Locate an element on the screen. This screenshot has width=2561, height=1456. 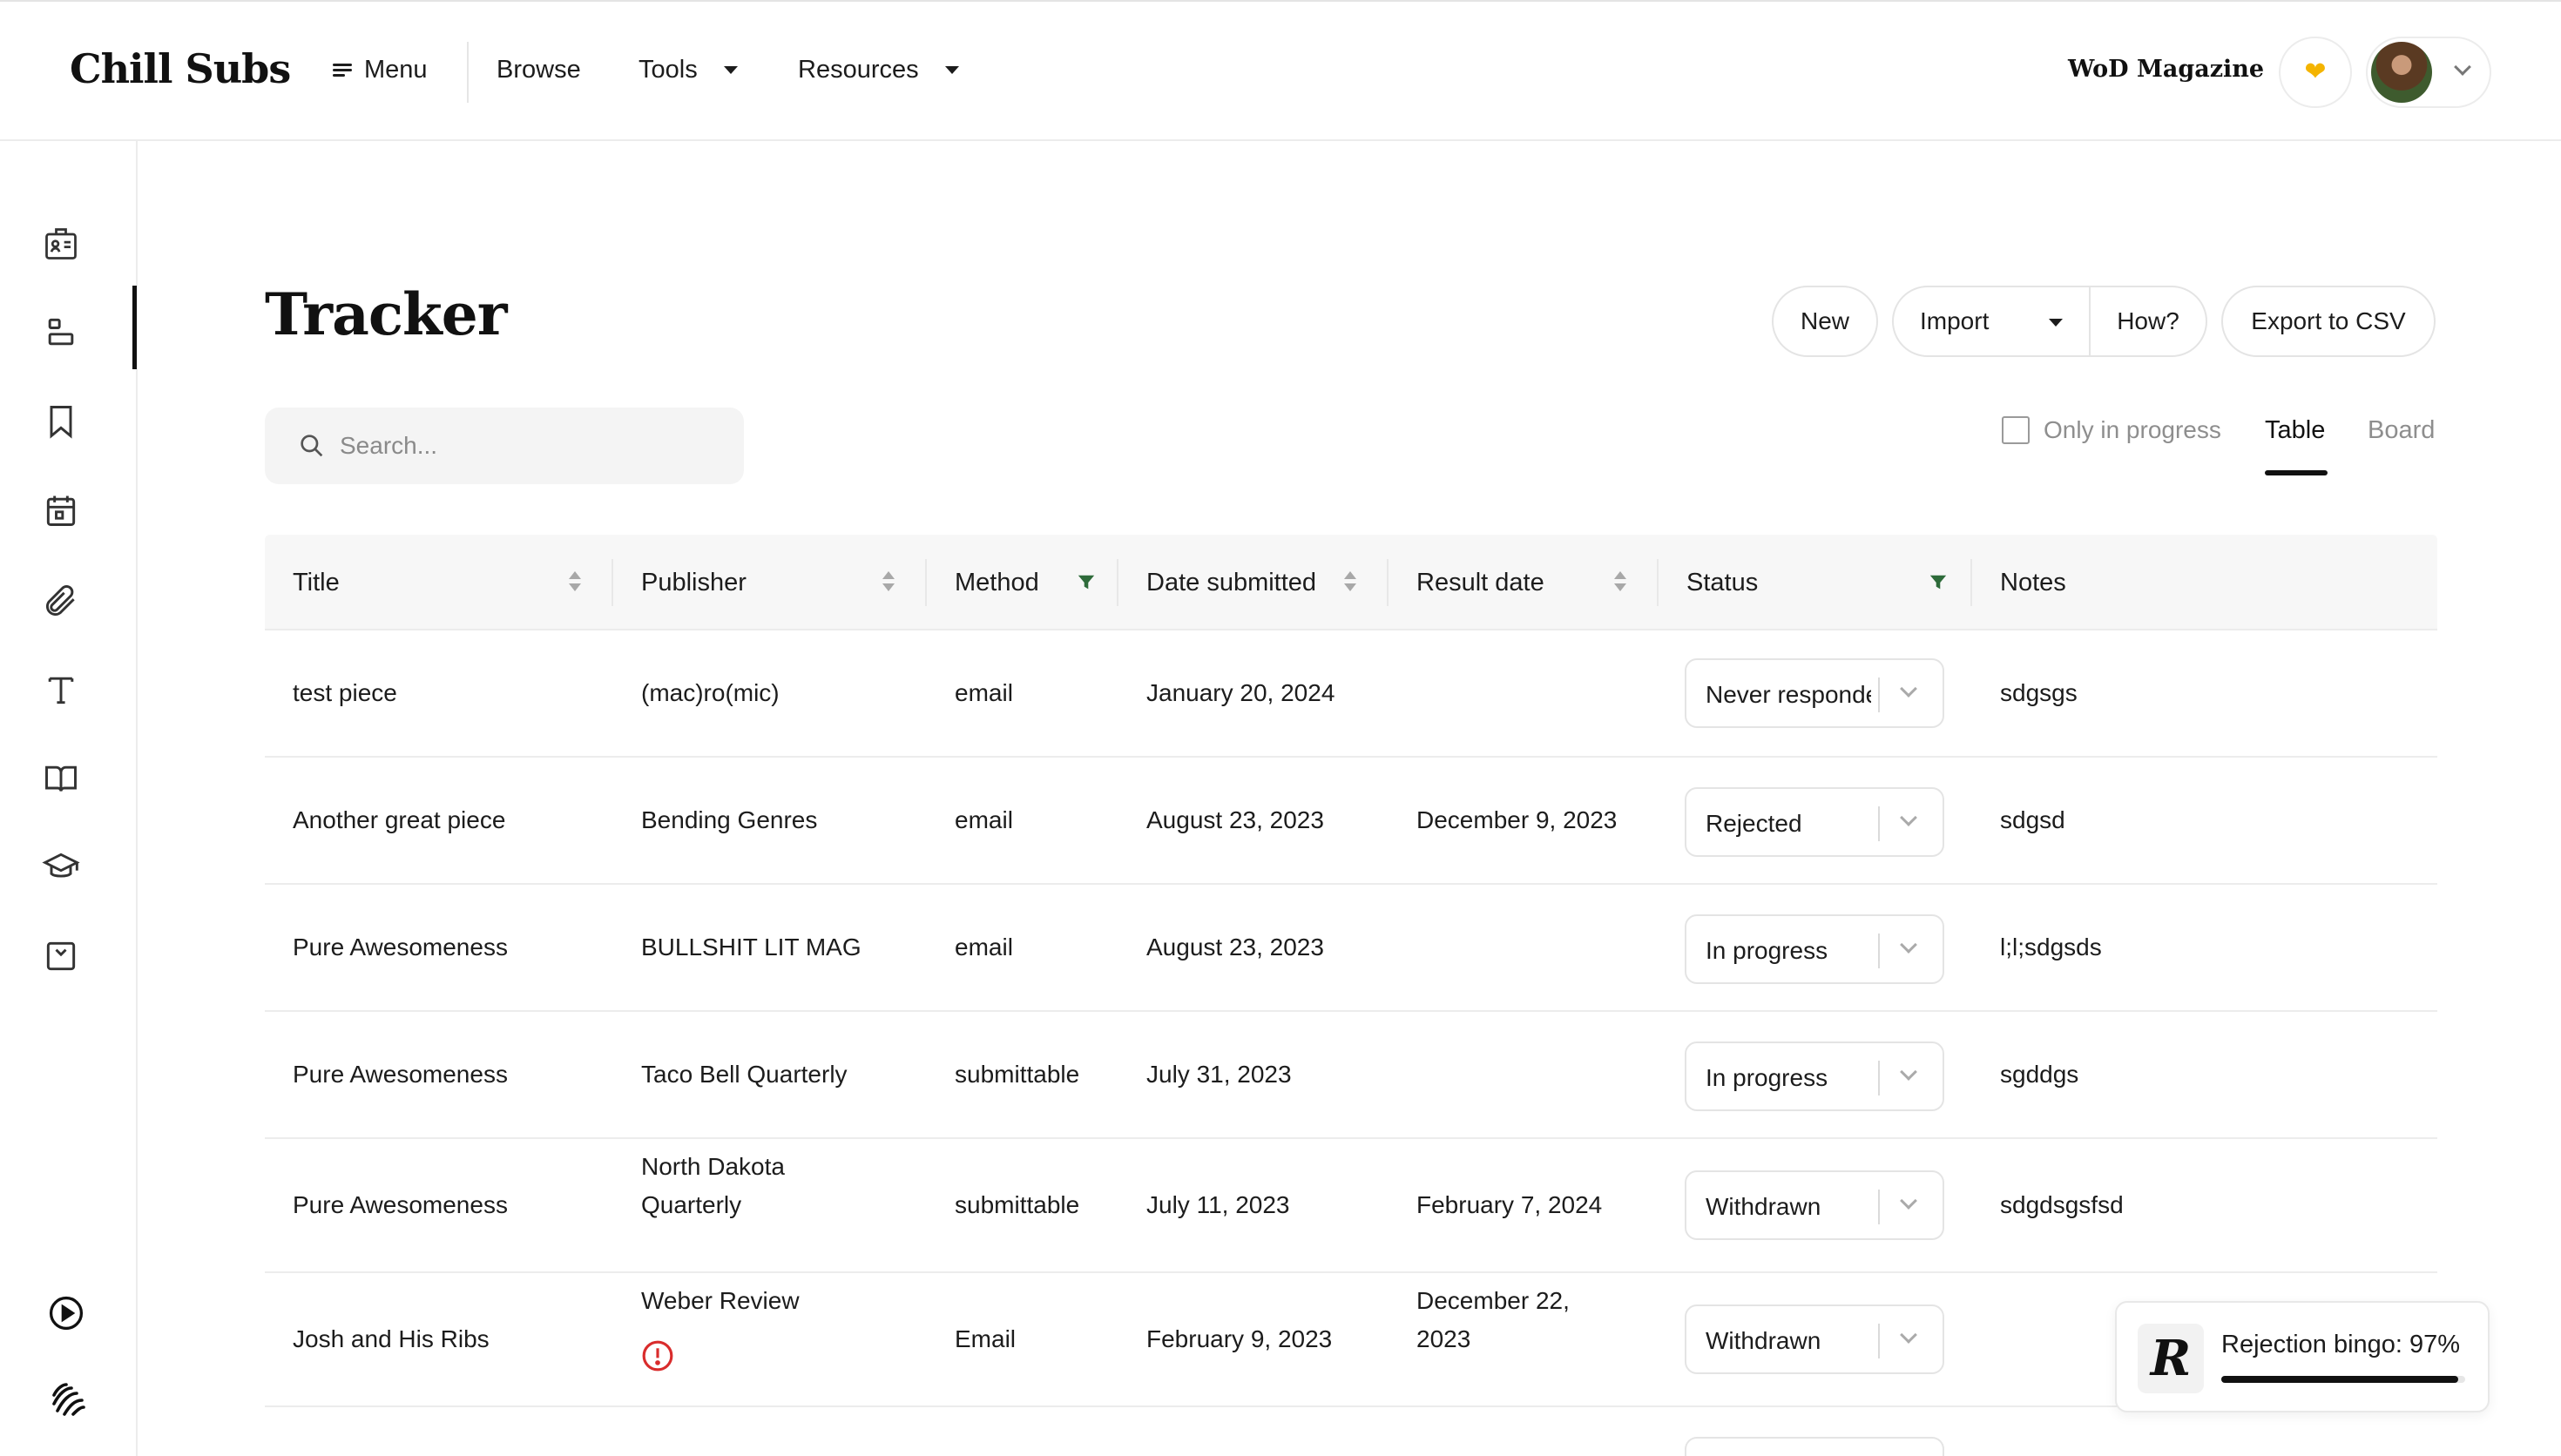
table-row is located at coordinates (1351, 1431).